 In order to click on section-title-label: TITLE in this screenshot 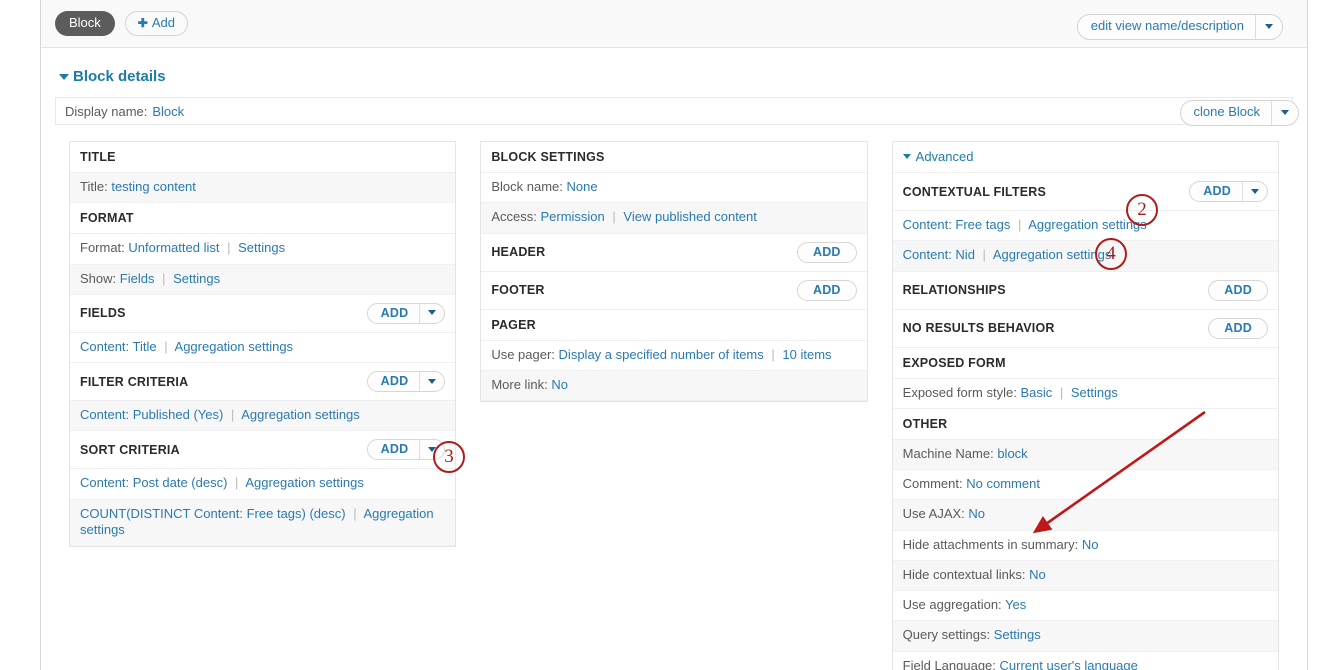, I will do `click(98, 157)`.